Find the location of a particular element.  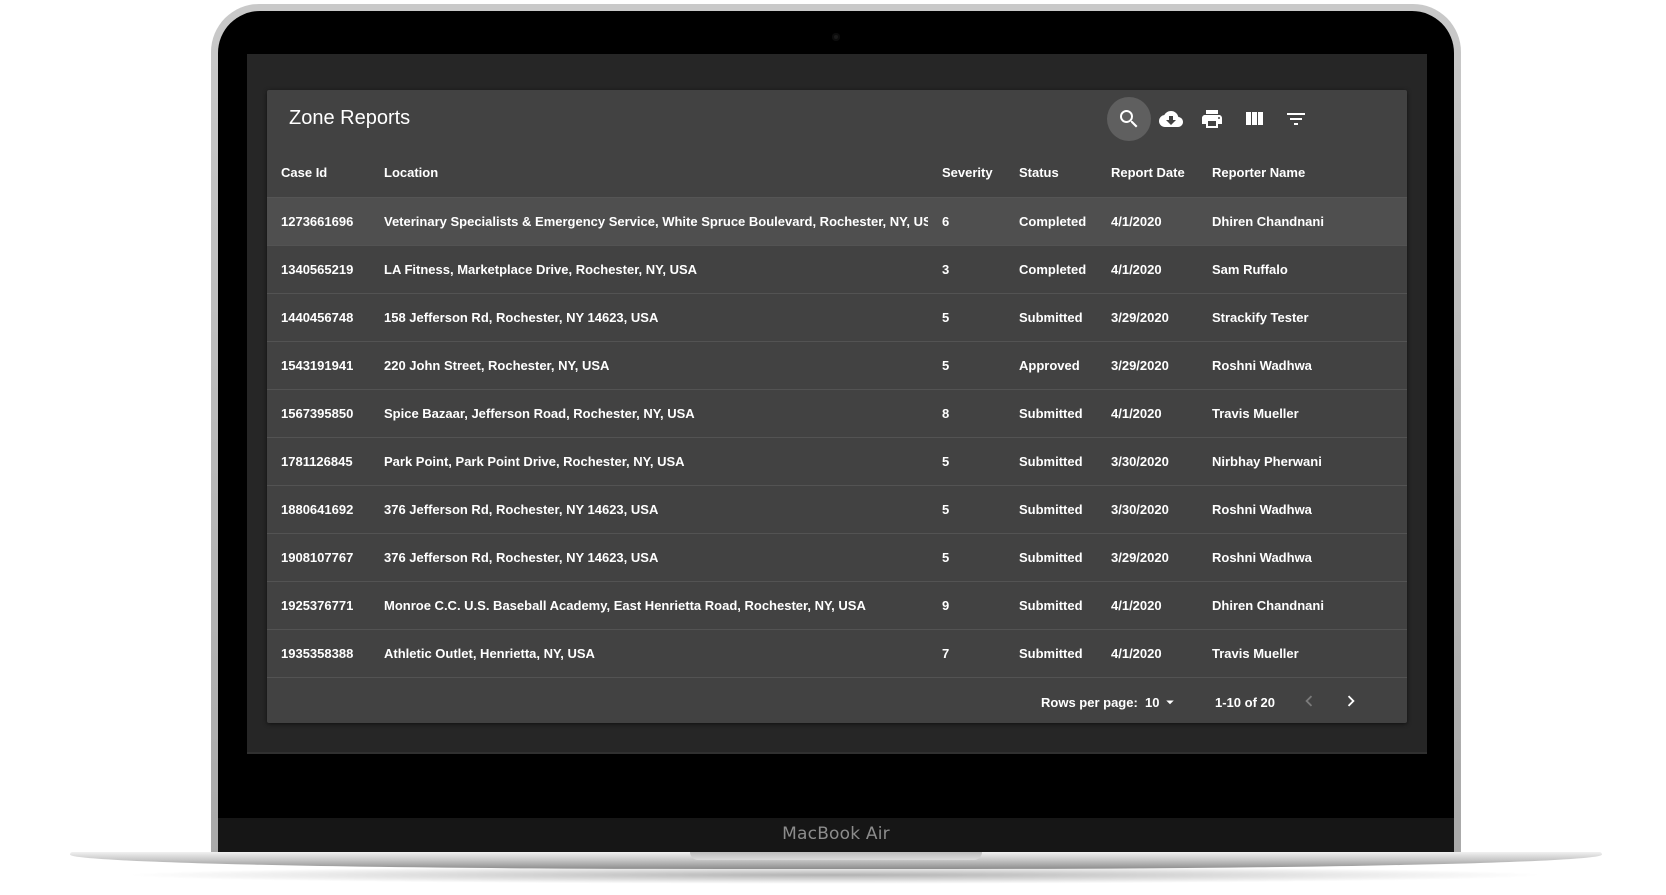

rows-per-page-value: 10 is located at coordinates (1152, 702).